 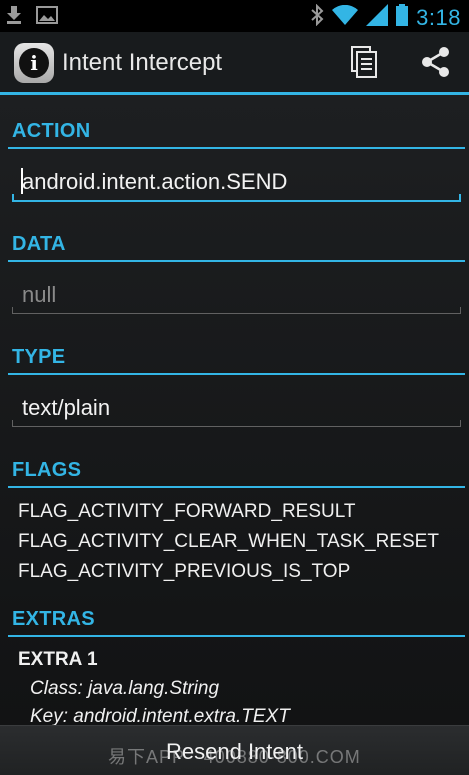 What do you see at coordinates (39, 294) in the screenshot?
I see `data-value: null` at bounding box center [39, 294].